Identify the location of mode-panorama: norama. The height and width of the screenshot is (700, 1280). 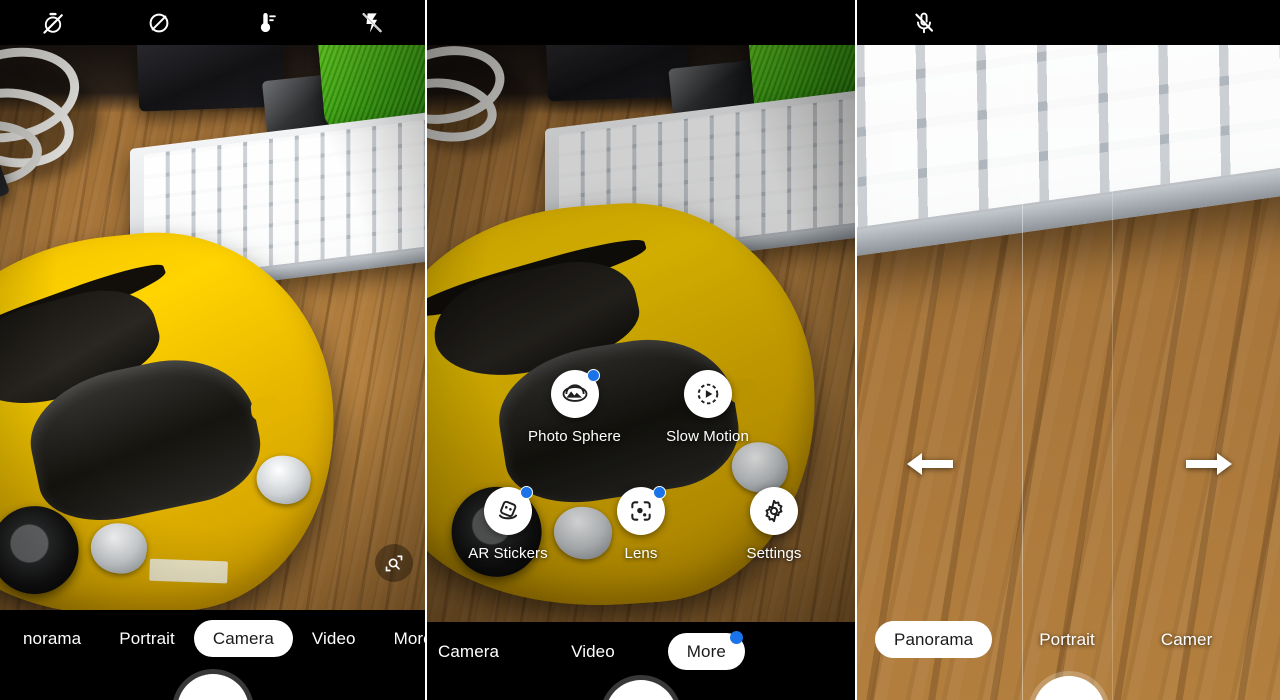
(52, 638).